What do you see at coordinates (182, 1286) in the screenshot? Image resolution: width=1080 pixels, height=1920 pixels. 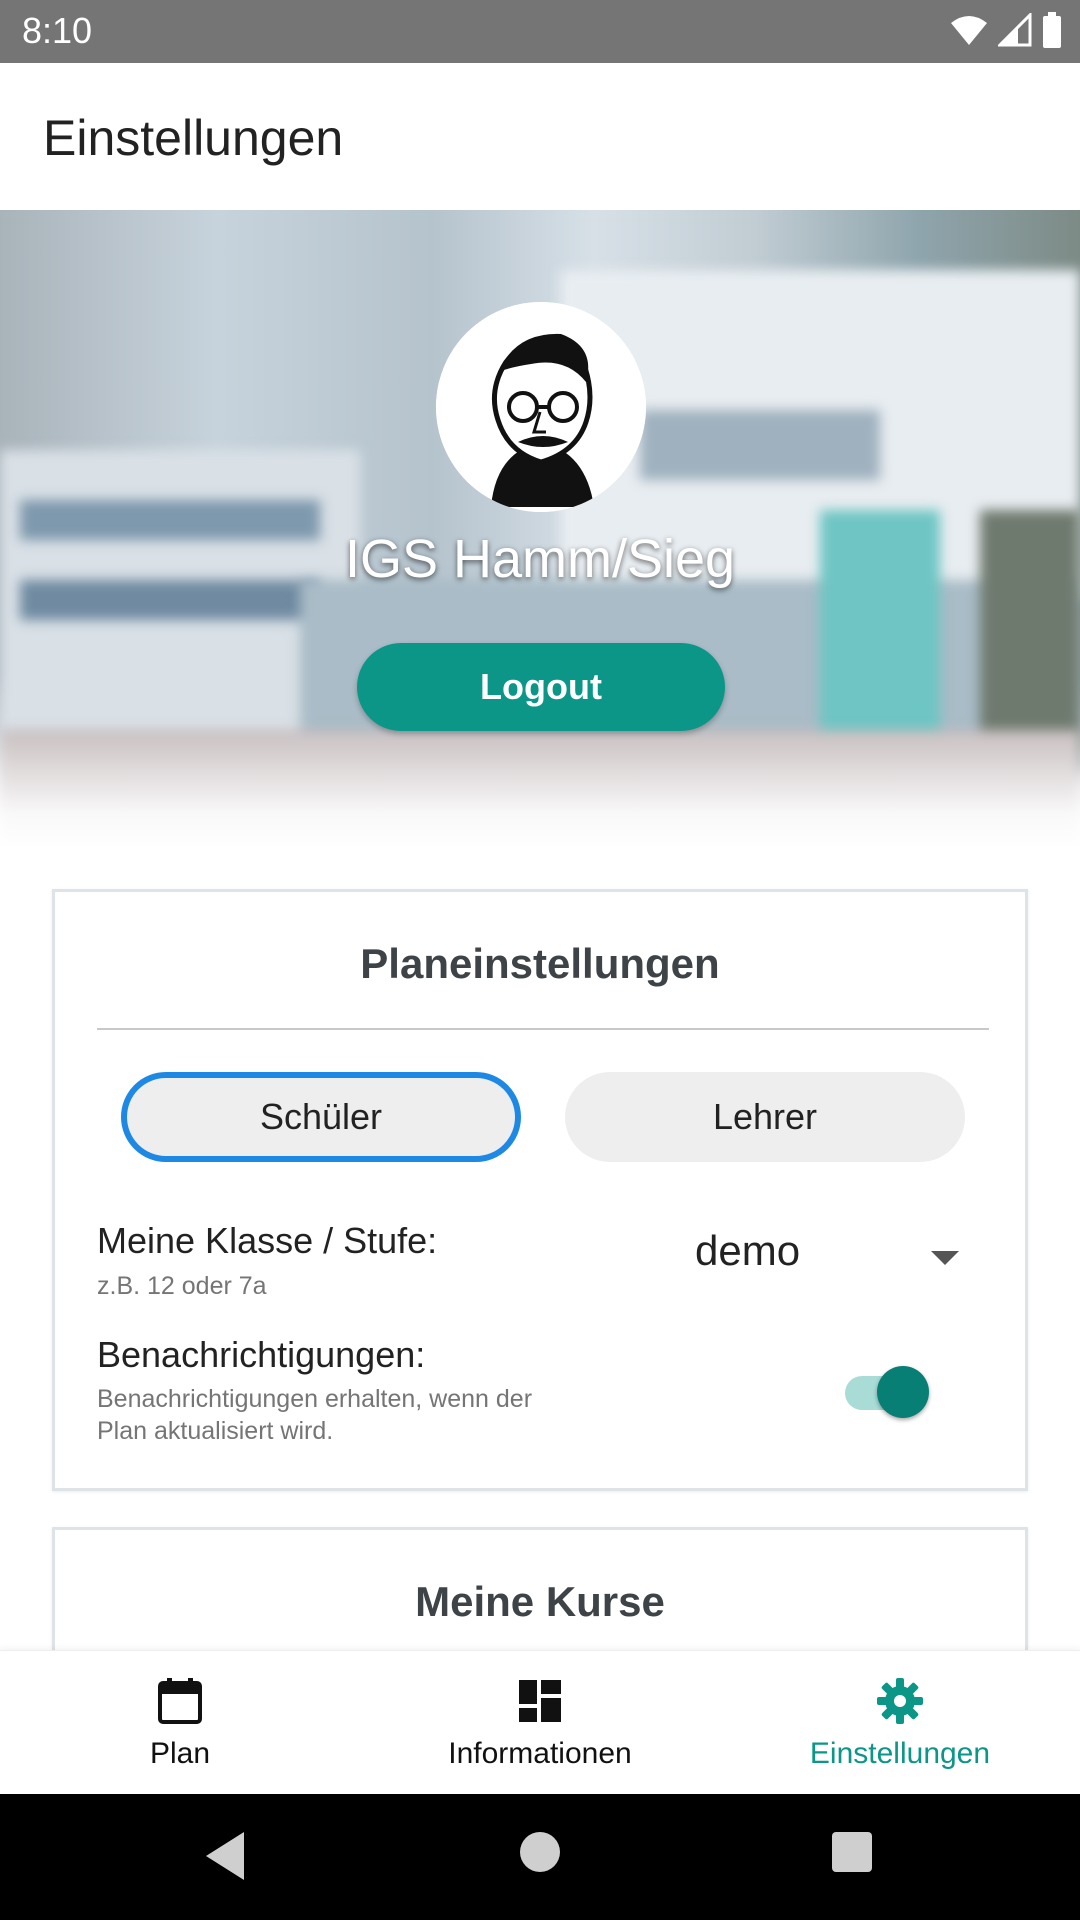 I see `class-hint: z.B. 12 oder 7a` at bounding box center [182, 1286].